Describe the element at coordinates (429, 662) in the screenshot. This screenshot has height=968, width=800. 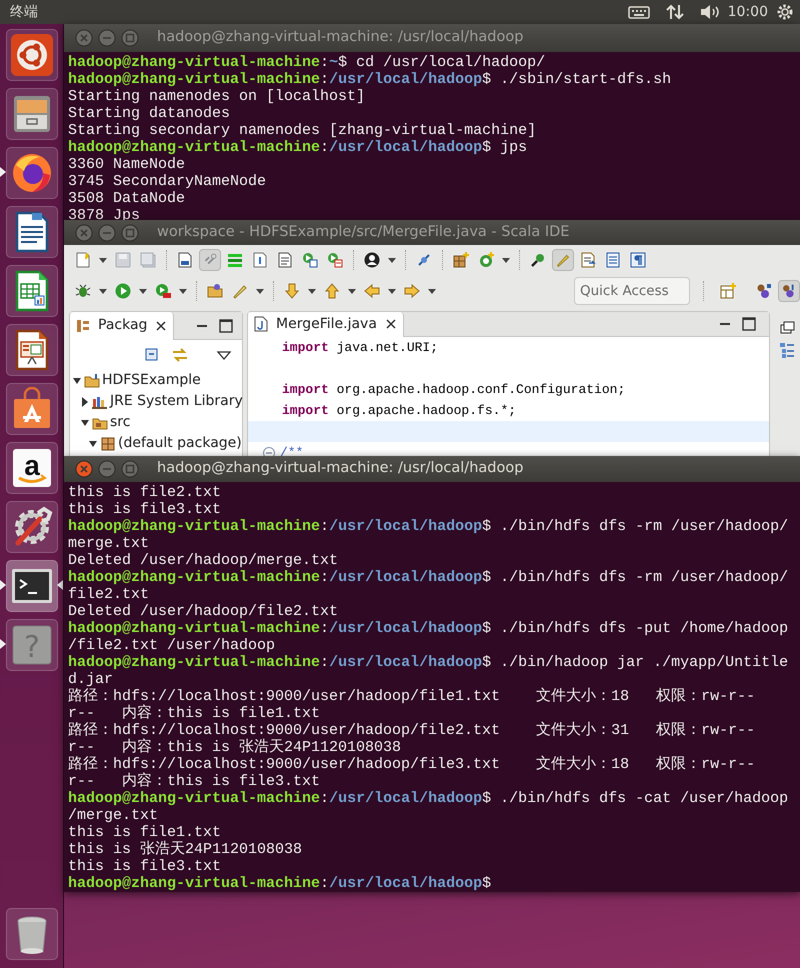
I see `terminal-line: hadoop@zhang-virtual-machine:/usr/local/hadoop$ ./bin/hadoop jar ./myapp/Untitle` at that location.